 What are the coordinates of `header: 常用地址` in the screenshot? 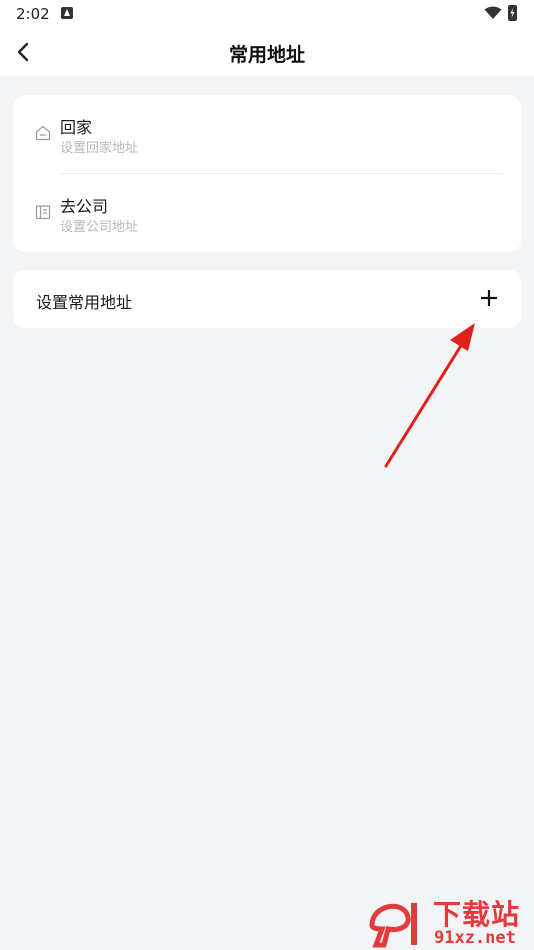 It's located at (267, 52).